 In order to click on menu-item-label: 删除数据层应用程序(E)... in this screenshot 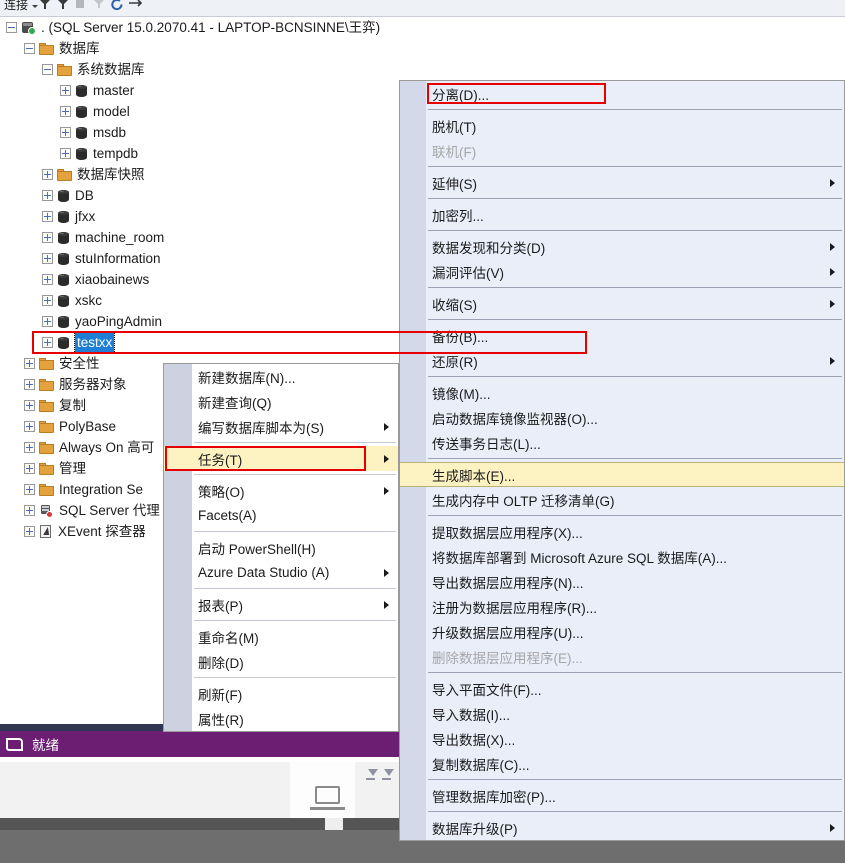, I will do `click(507, 658)`.